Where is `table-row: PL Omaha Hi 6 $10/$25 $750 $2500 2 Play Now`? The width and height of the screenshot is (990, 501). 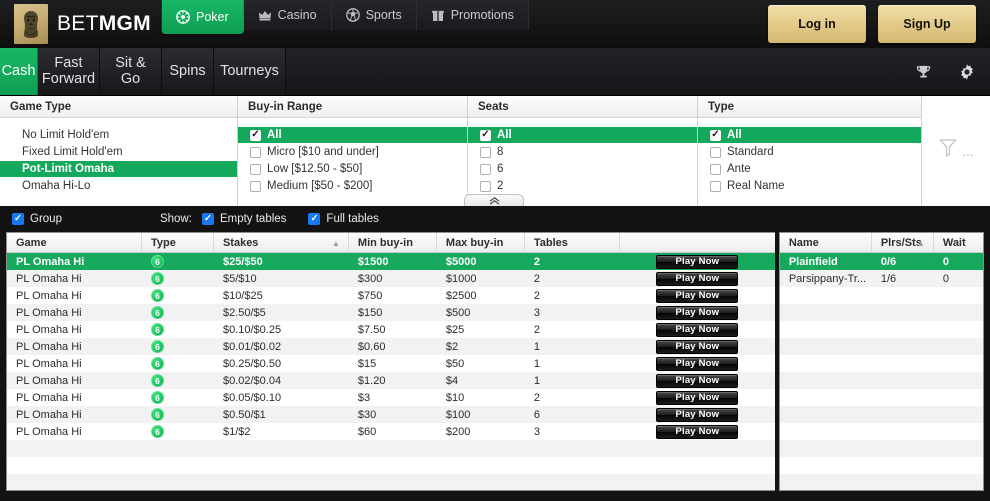 table-row: PL Omaha Hi 6 $10/$25 $750 $2500 2 Play Now is located at coordinates (391, 295).